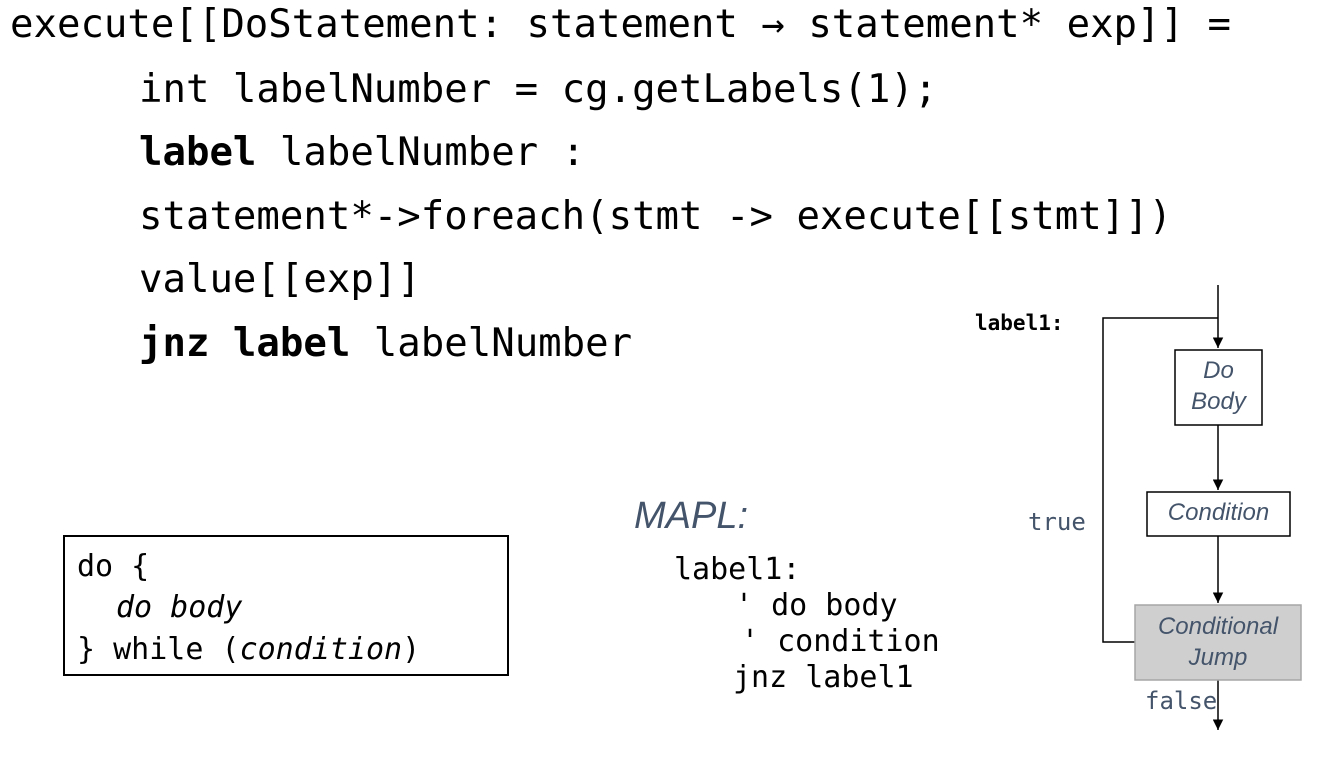 The width and height of the screenshot is (1328, 758). What do you see at coordinates (1218, 401) in the screenshot?
I see `do-body-line-2: Body` at bounding box center [1218, 401].